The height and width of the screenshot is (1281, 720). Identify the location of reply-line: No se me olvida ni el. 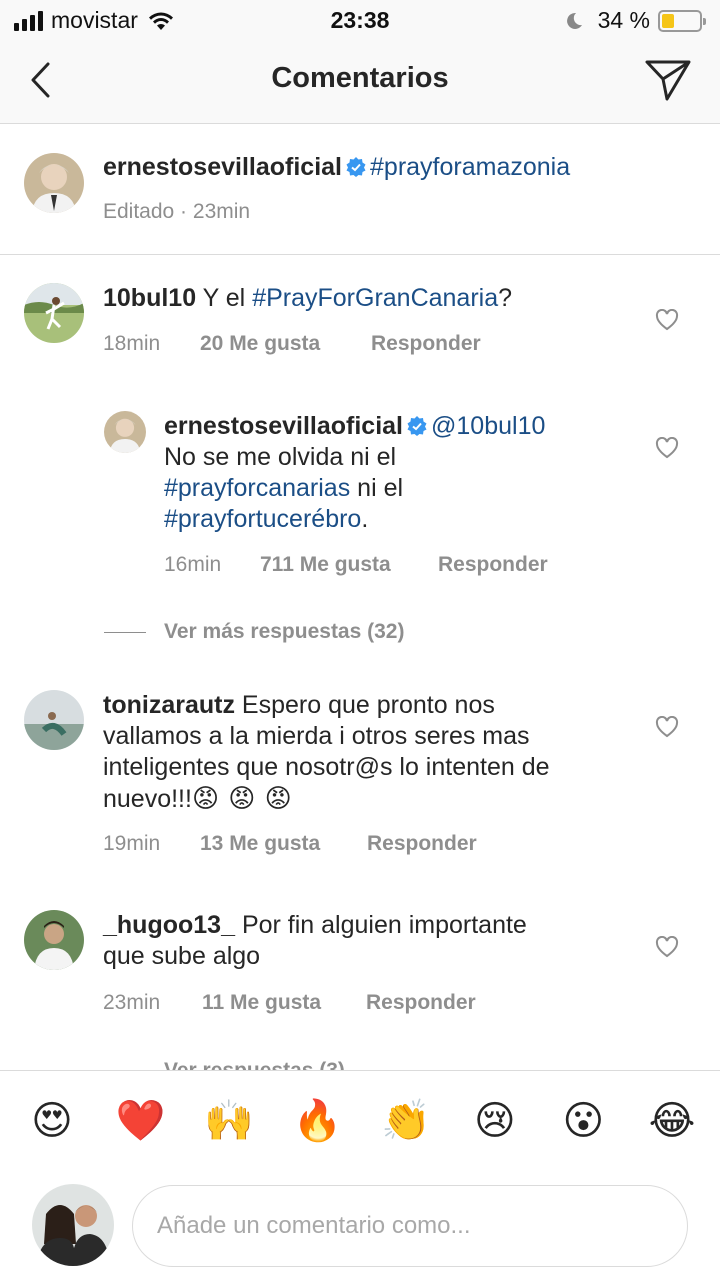
(280, 457).